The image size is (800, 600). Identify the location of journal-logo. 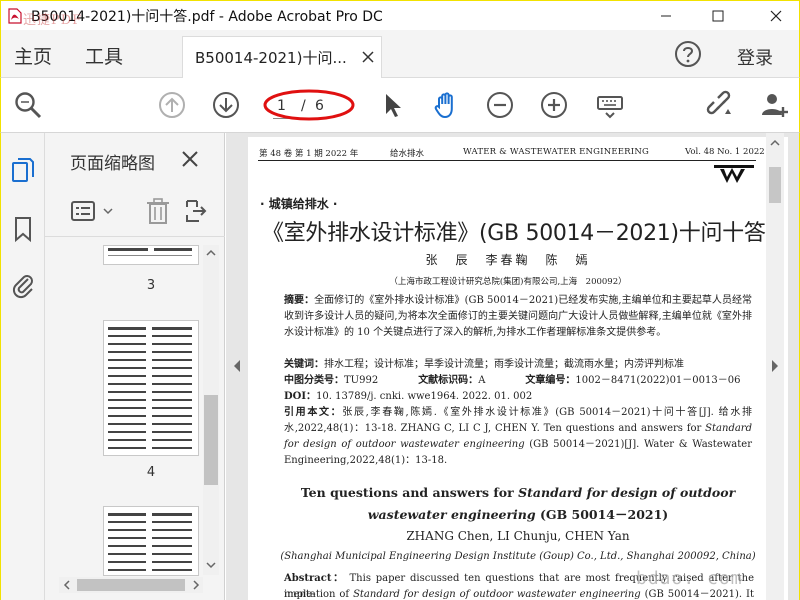
(734, 174).